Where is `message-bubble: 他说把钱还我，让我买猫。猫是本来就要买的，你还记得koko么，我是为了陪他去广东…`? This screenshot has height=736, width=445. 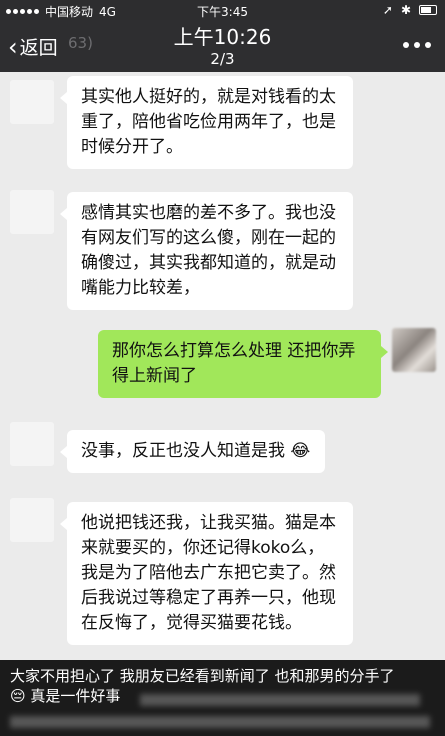
message-bubble: 他说把钱还我，让我买猫。猫是本来就要买的，你还记得koko么，我是为了陪他去广东… is located at coordinates (206, 573).